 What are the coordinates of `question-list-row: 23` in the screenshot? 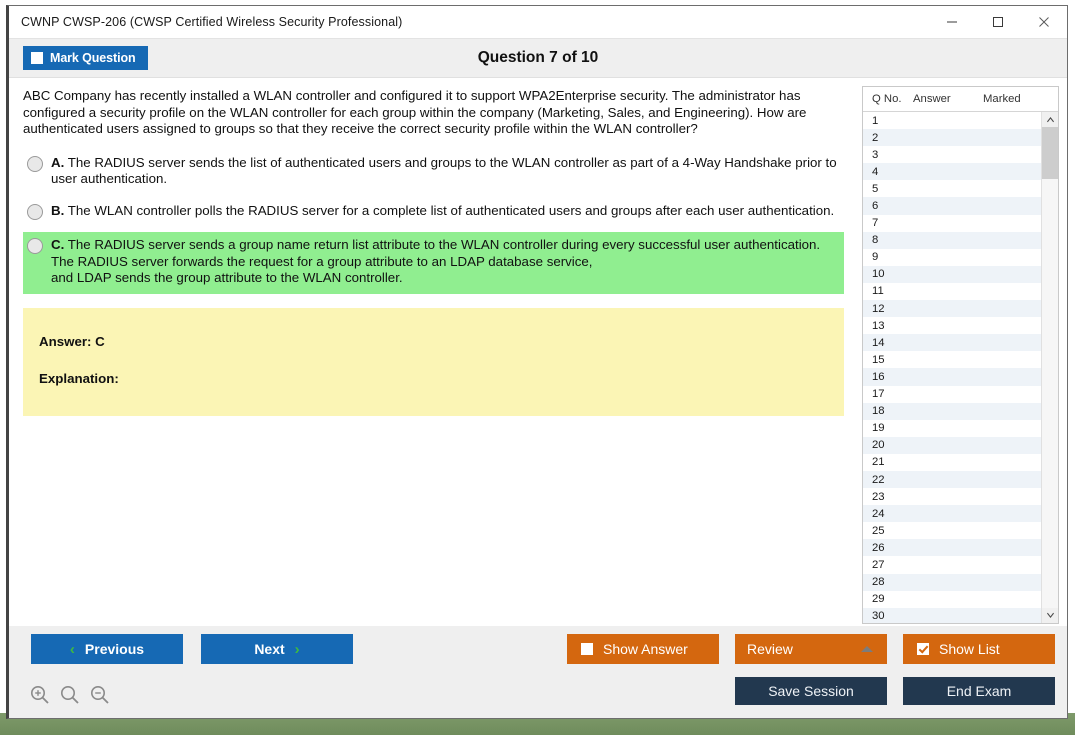 It's located at (952, 496).